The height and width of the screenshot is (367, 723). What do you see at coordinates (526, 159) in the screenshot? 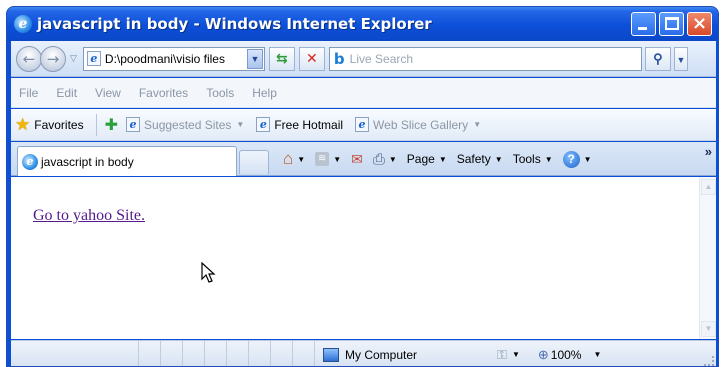
I see `tools-menu-label: Tools` at bounding box center [526, 159].